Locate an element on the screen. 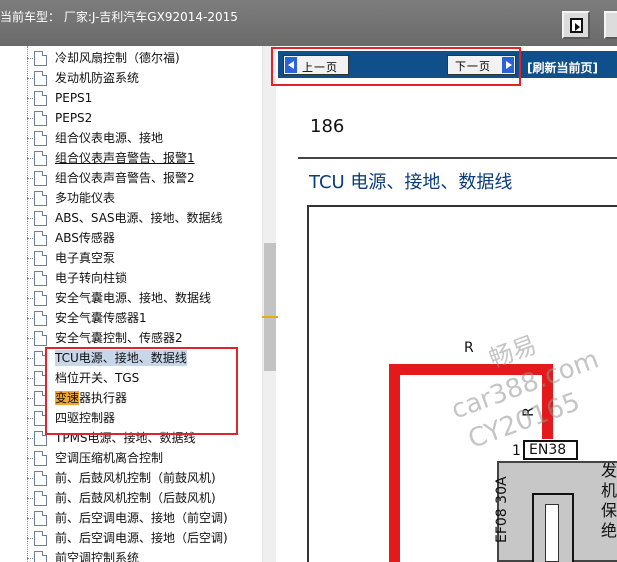  export-icon is located at coordinates (576, 25).